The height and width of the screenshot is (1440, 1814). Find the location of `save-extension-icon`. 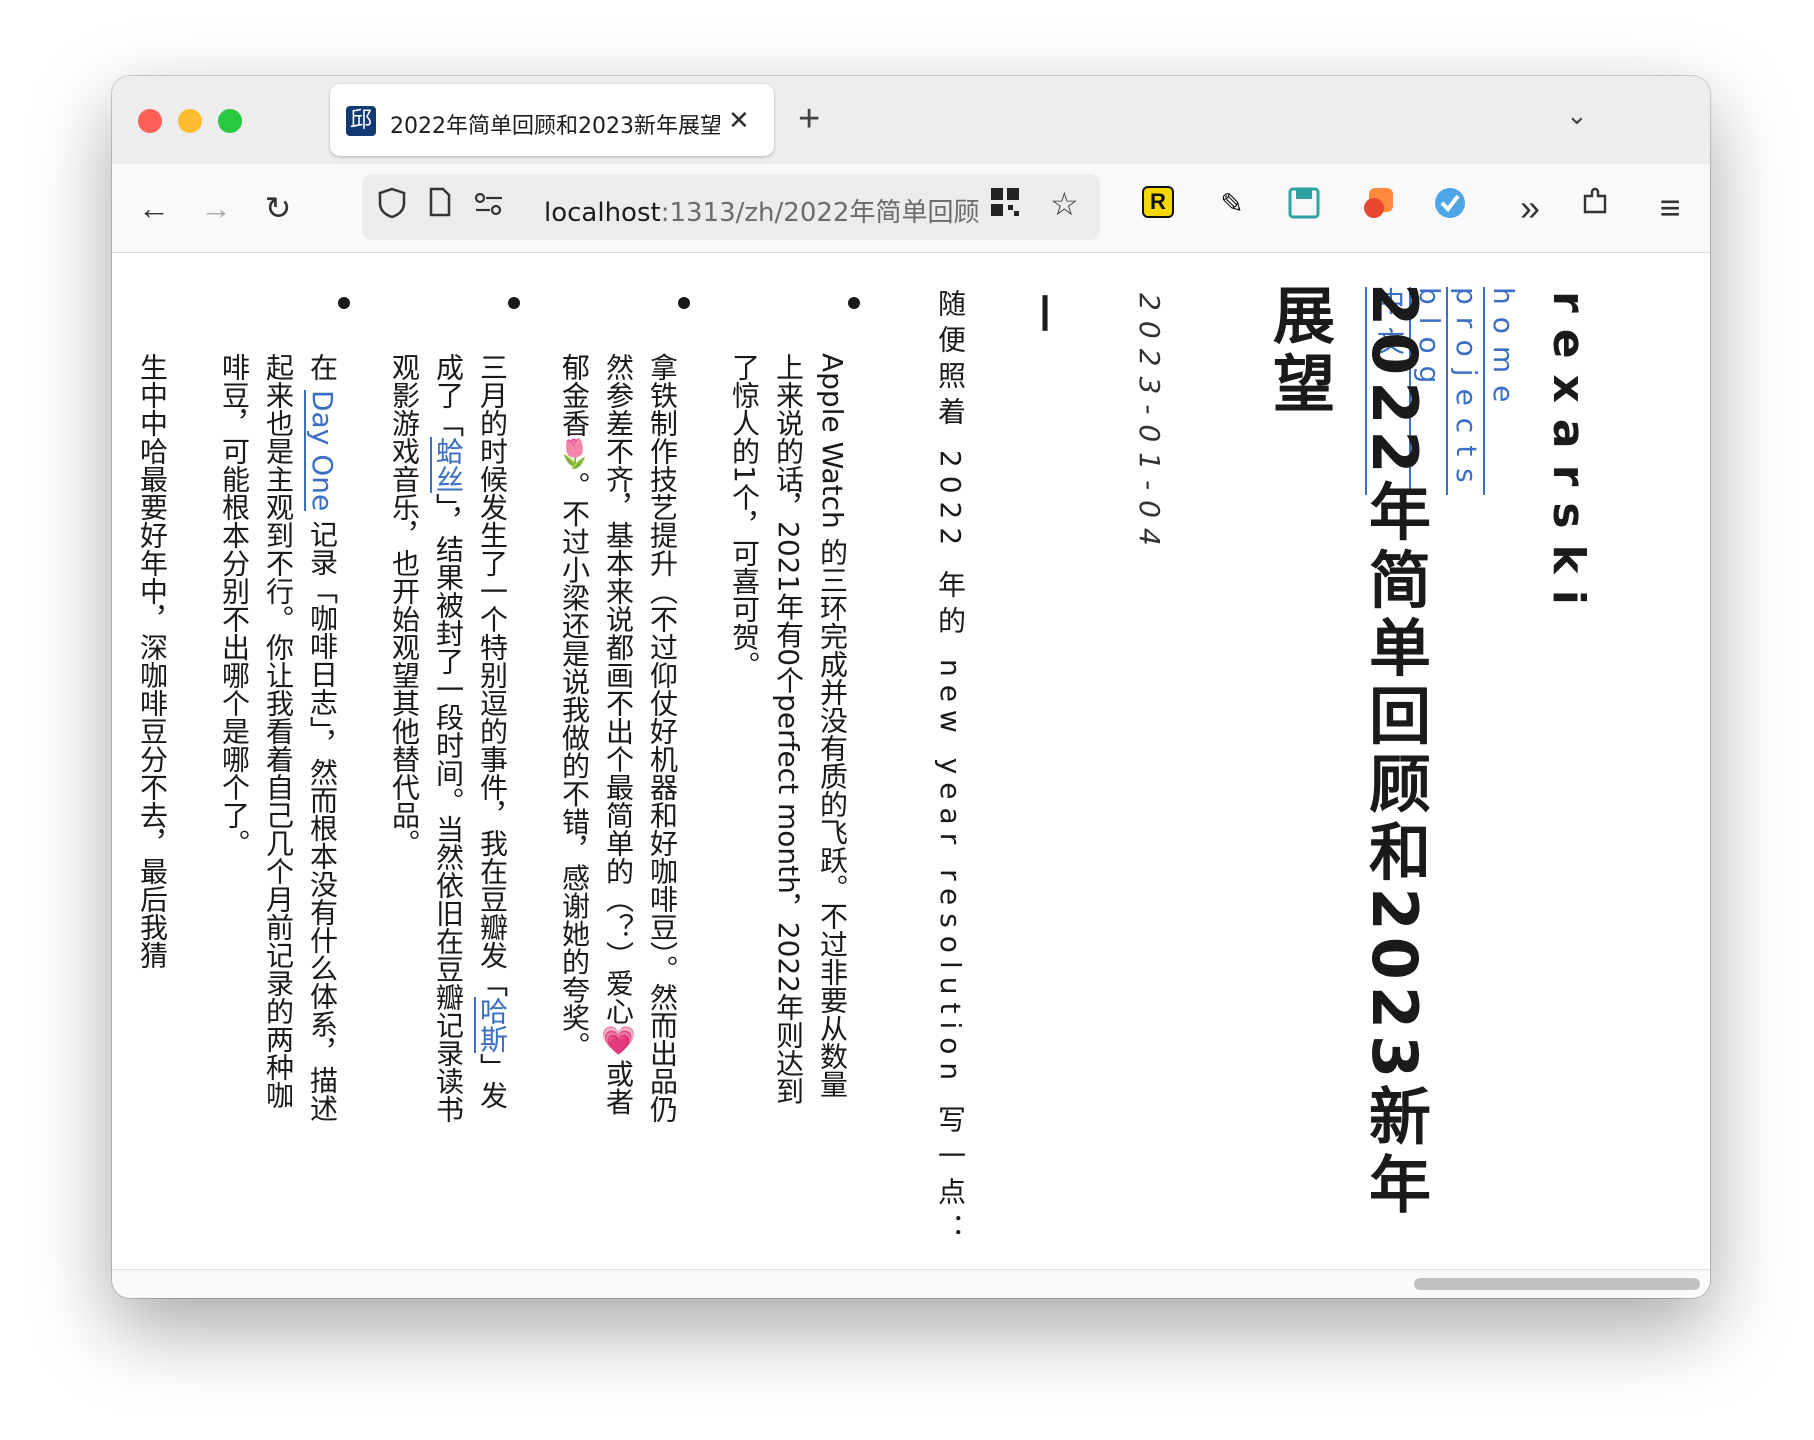

save-extension-icon is located at coordinates (1304, 204).